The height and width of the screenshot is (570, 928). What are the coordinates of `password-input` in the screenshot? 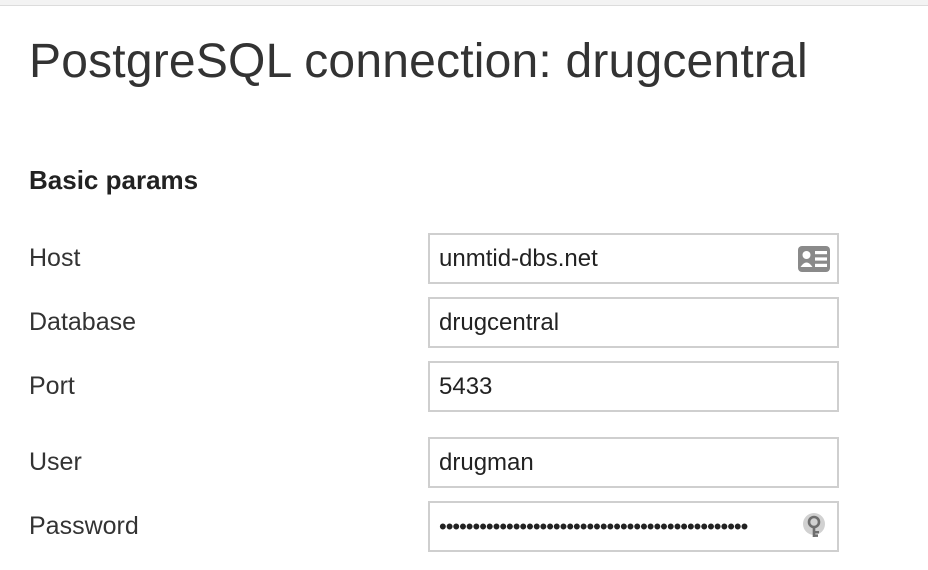 It's located at (633, 526).